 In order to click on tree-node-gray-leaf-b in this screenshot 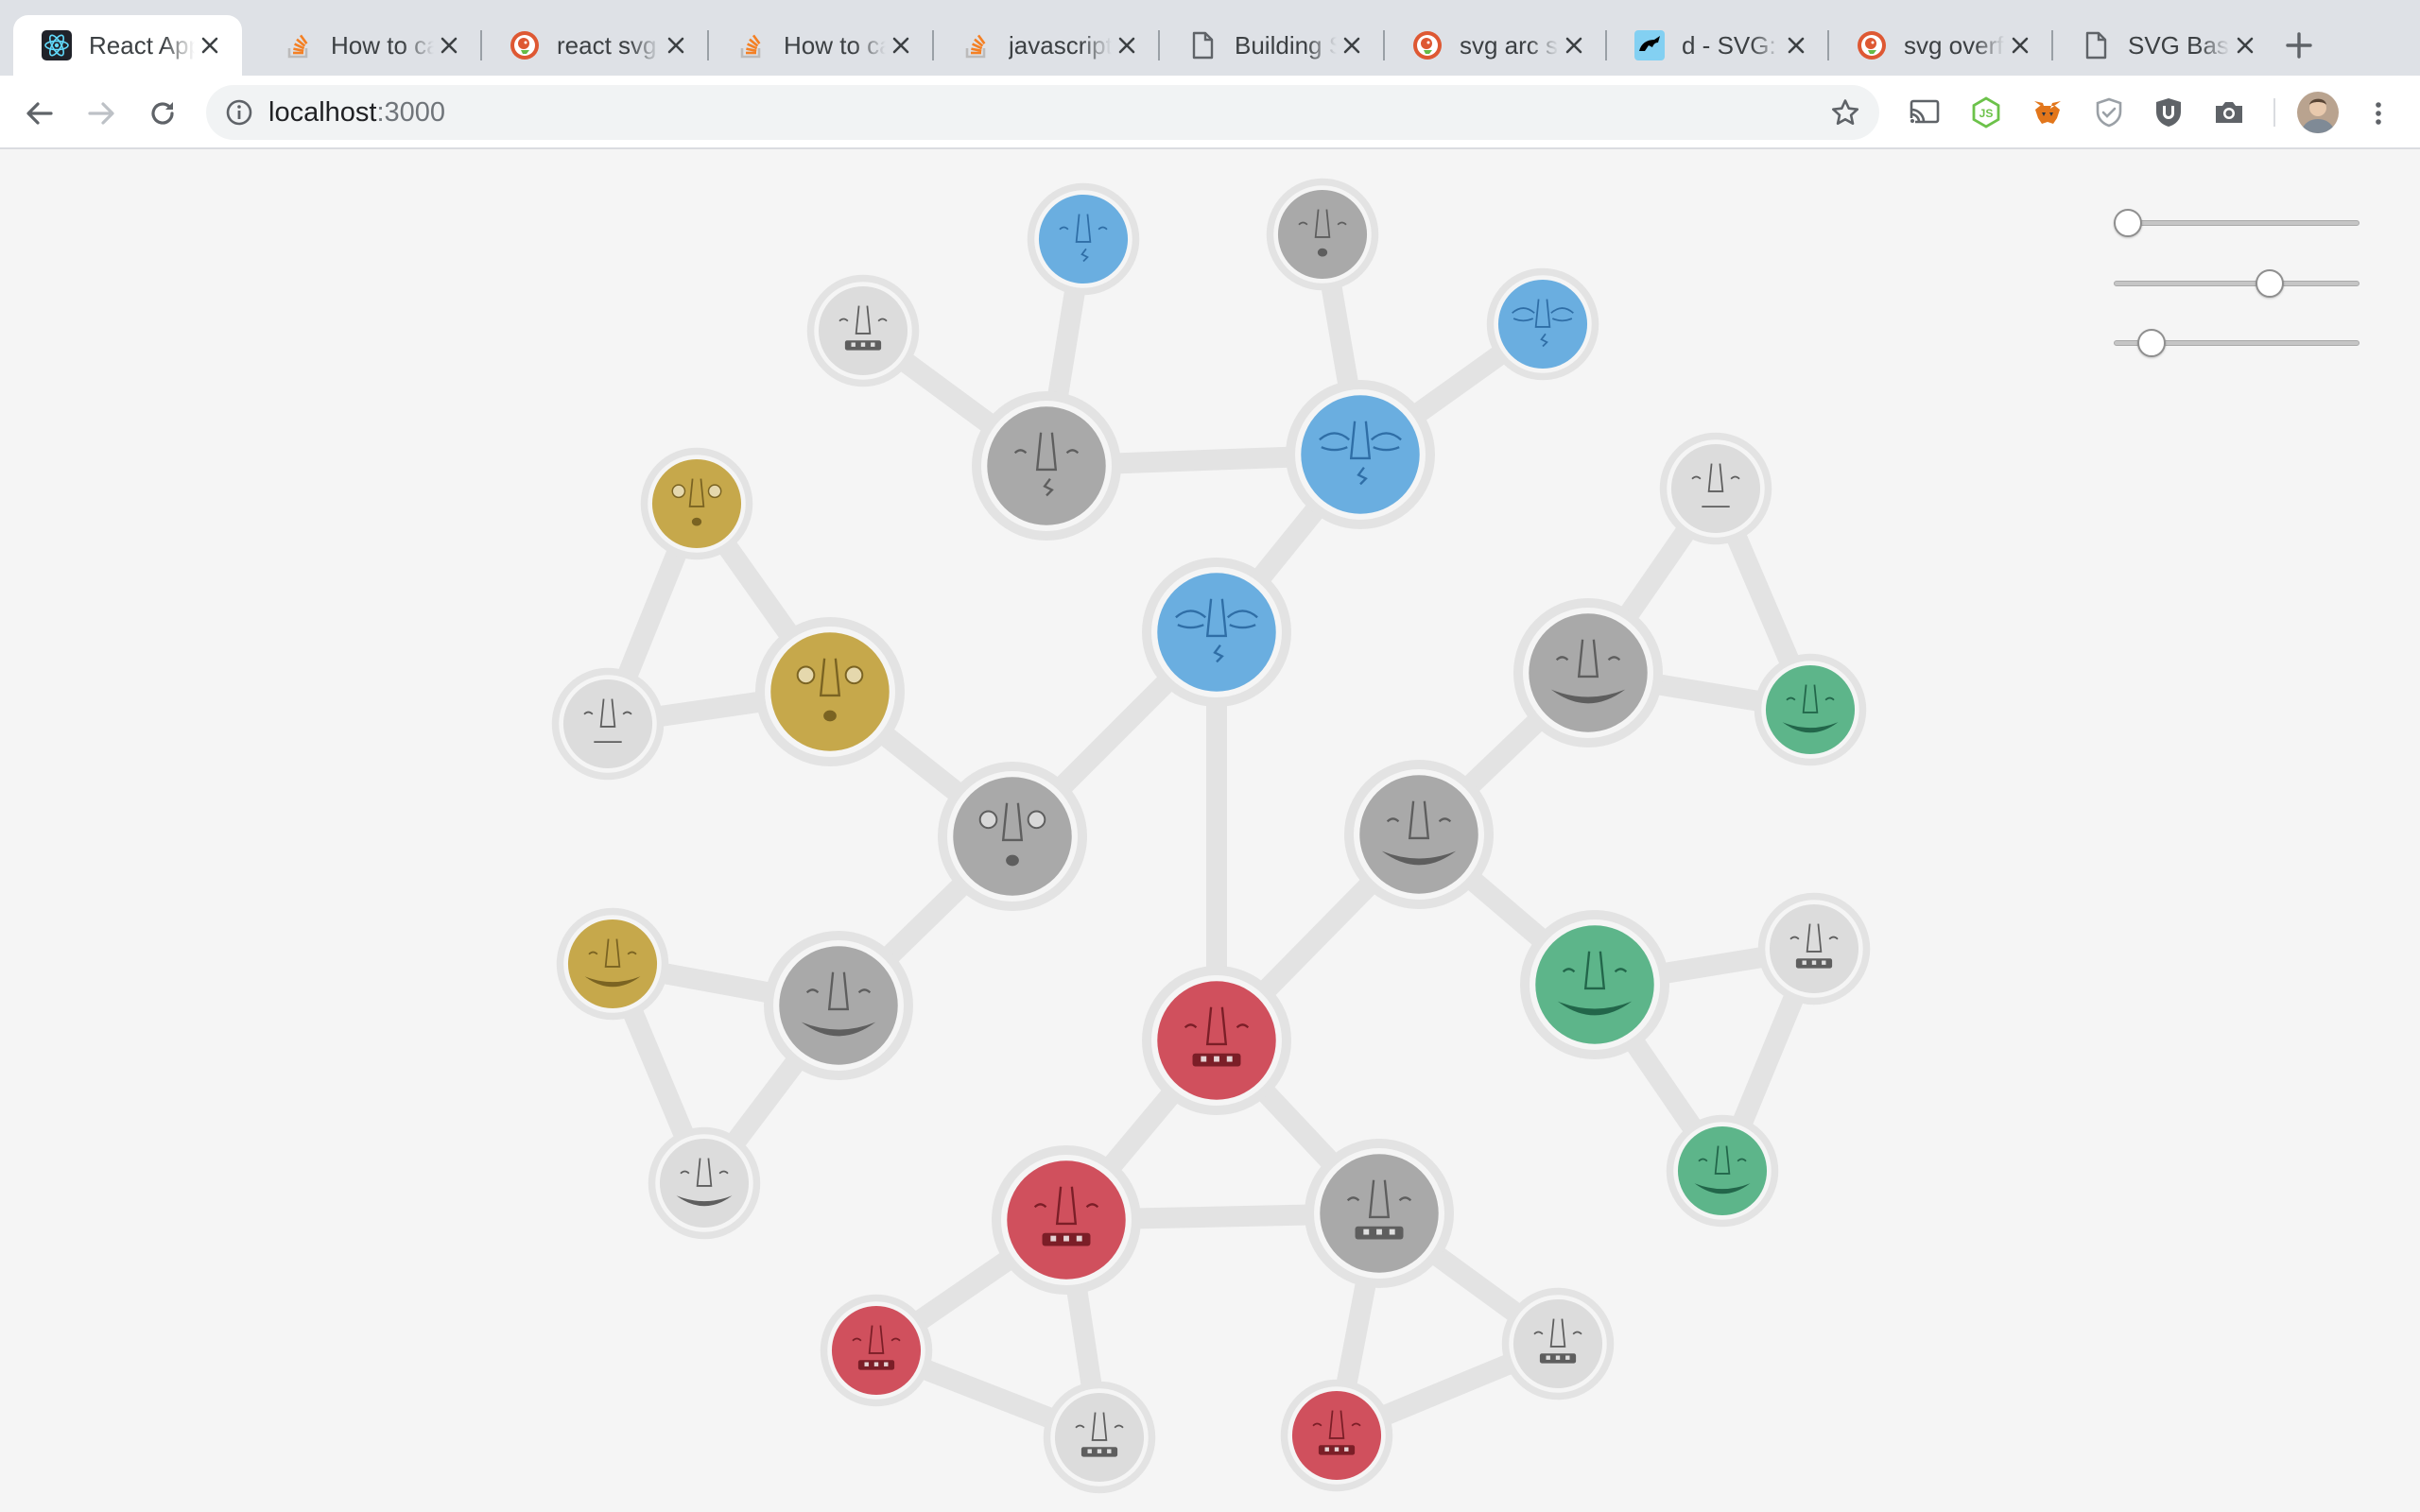, I will do `click(608, 724)`.